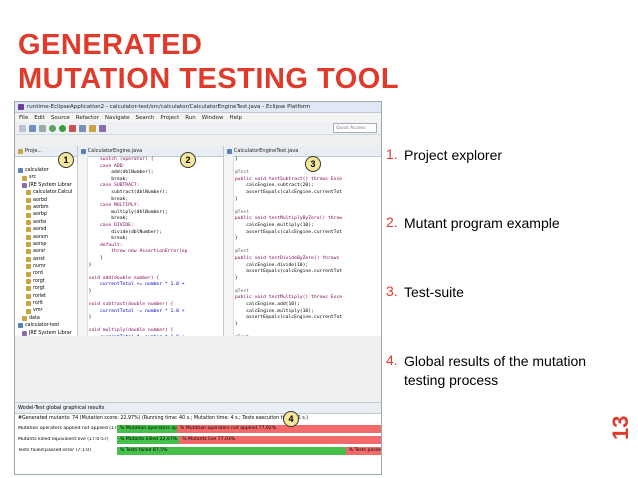  What do you see at coordinates (40, 200) in the screenshot?
I see `tree-item-label: aorbd` at bounding box center [40, 200].